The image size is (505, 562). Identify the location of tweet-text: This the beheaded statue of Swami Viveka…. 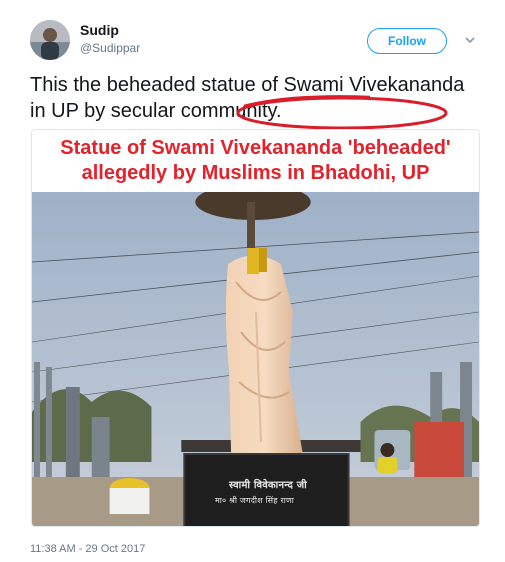
(250, 98).